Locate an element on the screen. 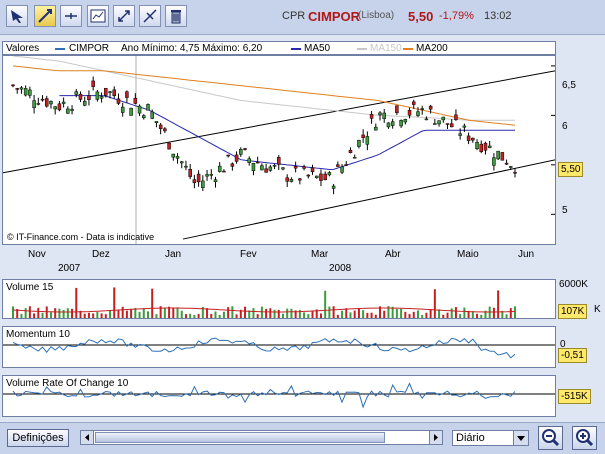 Image resolution: width=605 pixels, height=454 pixels. volume-panel: Volume 15 is located at coordinates (279, 299).